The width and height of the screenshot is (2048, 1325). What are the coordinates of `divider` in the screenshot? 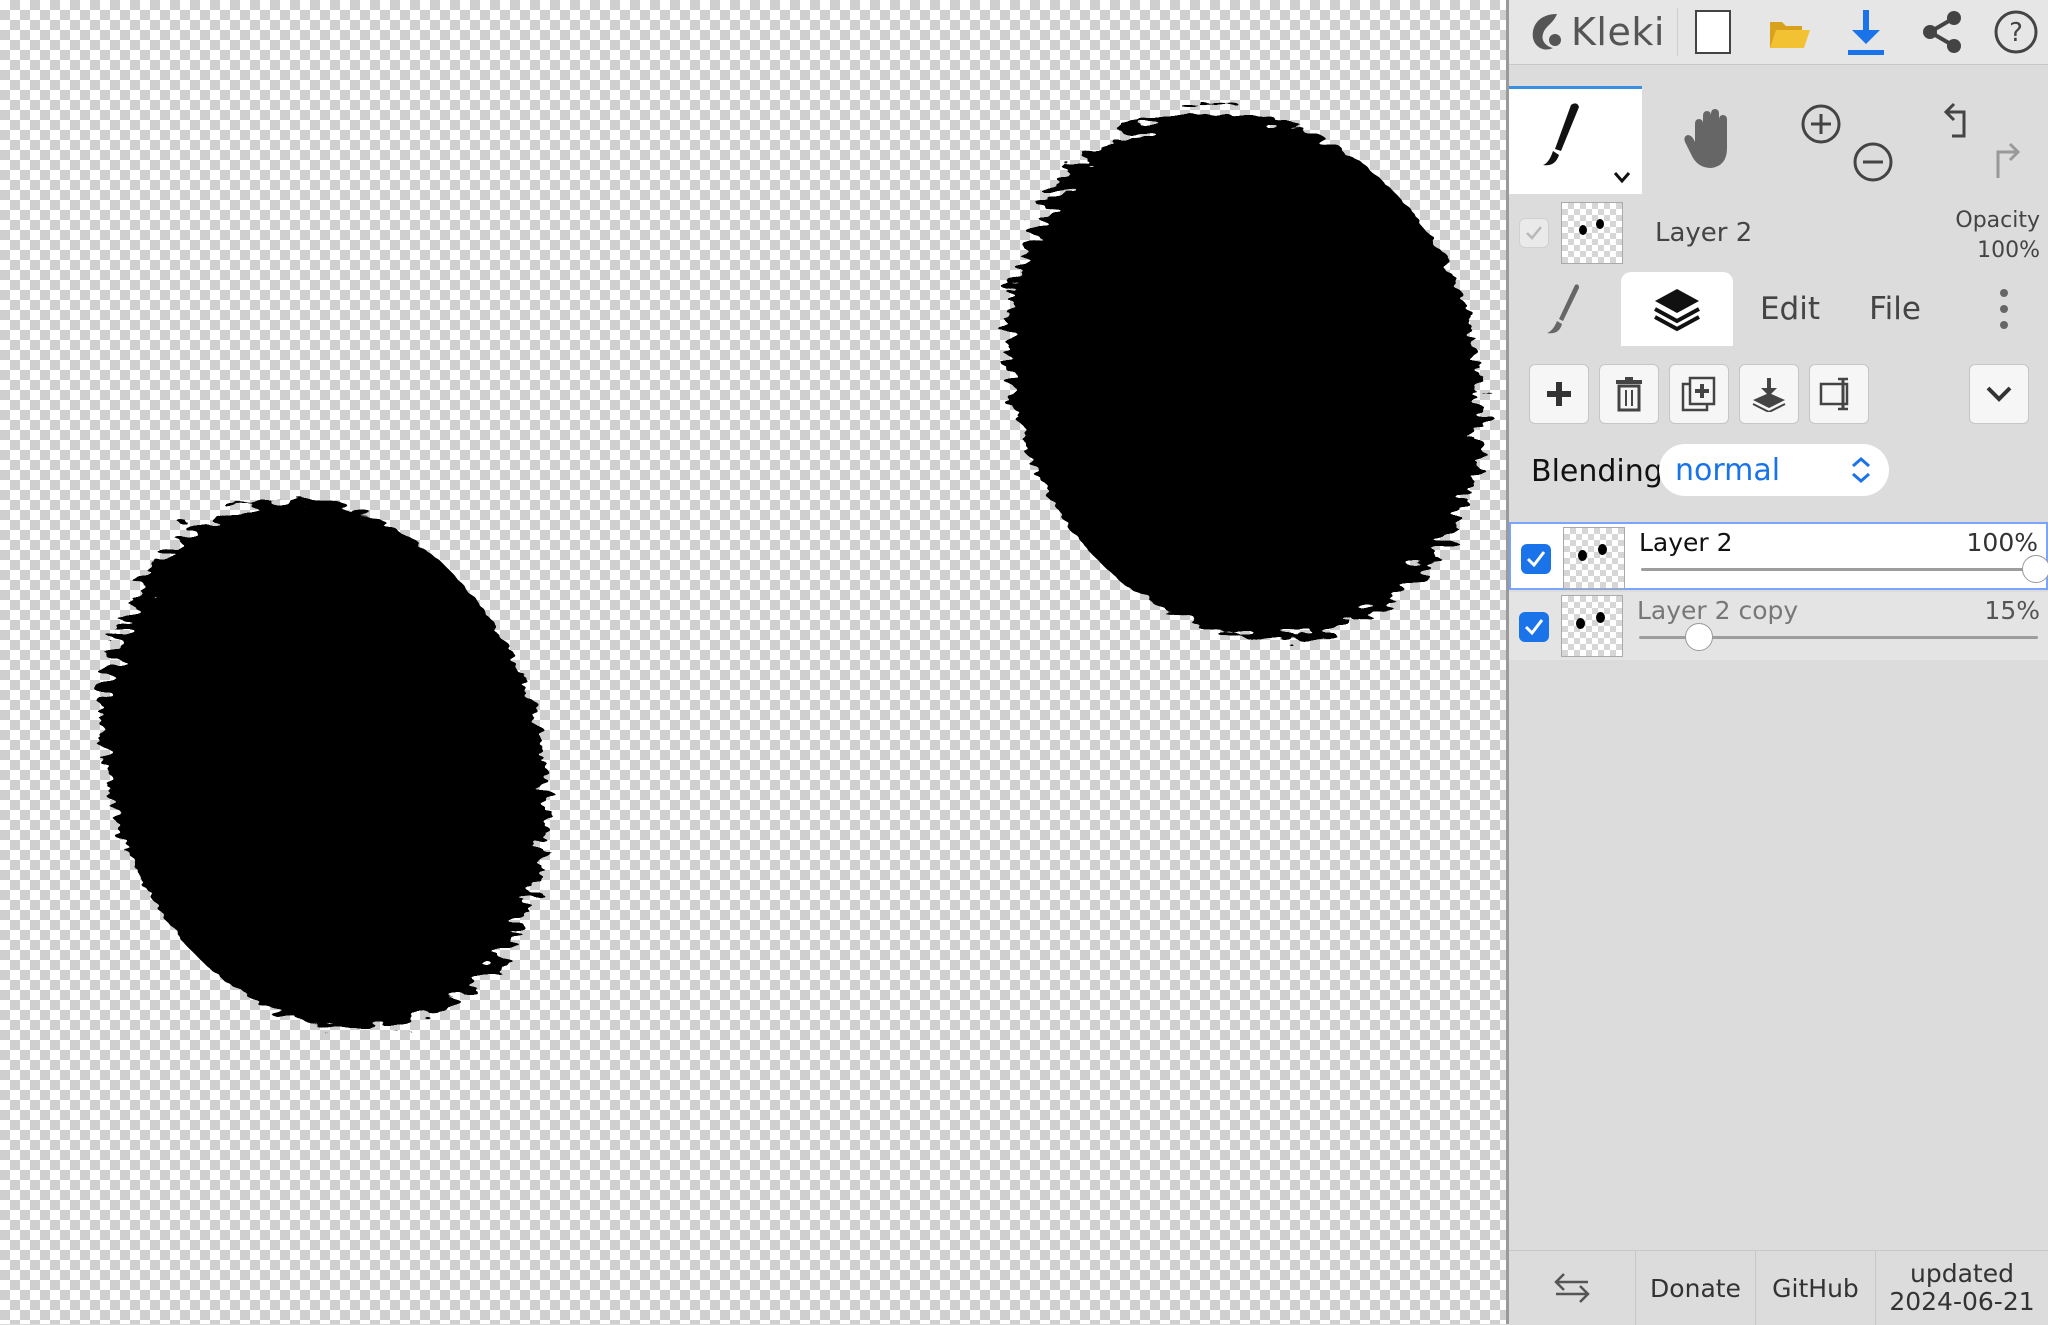 It's located at (1677, 32).